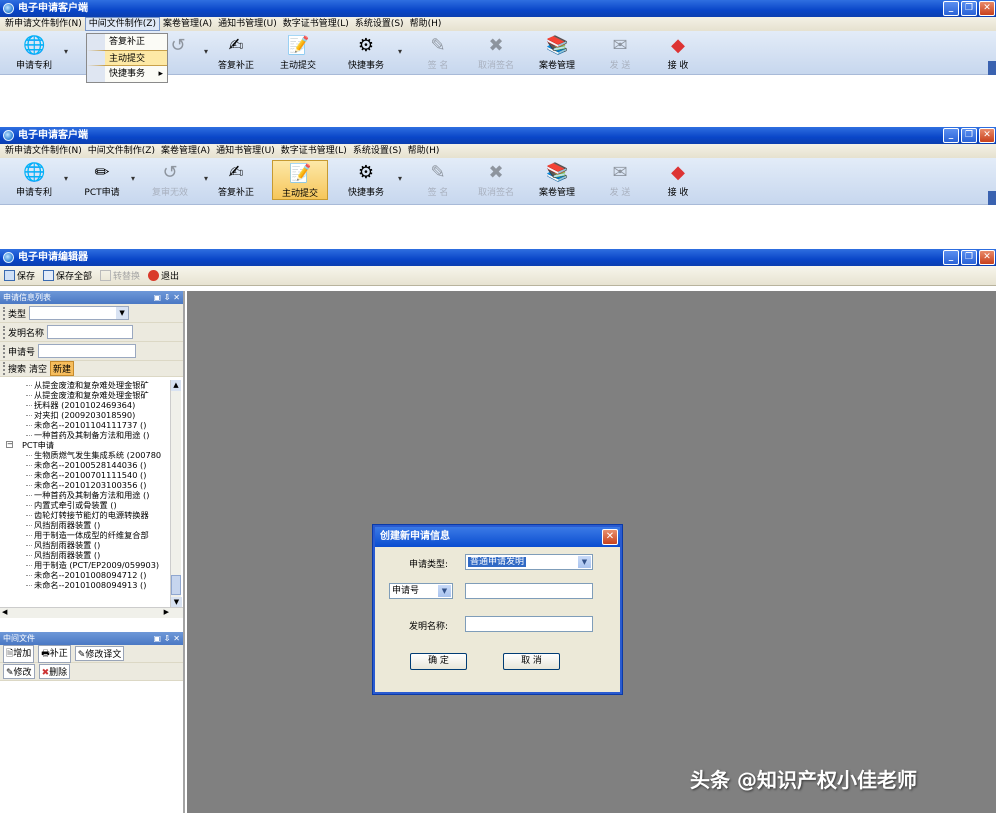 The image size is (996, 813). I want to click on tree-item: 用于制造一体成型的纤维复合部, so click(91, 535).